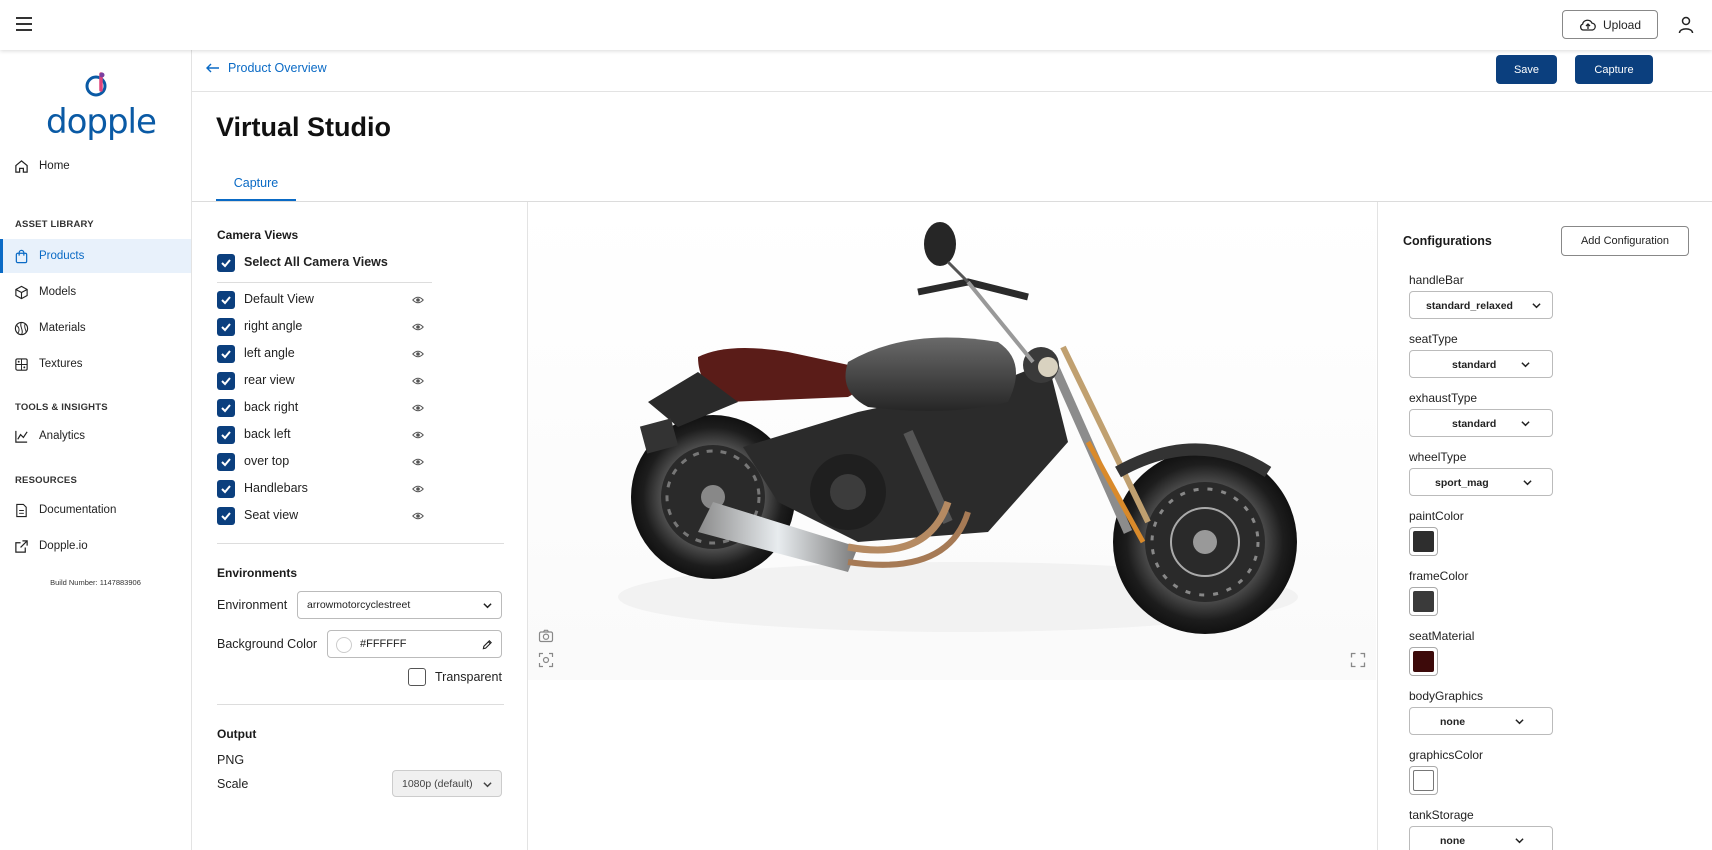  I want to click on swatch-fill, so click(1423, 661).